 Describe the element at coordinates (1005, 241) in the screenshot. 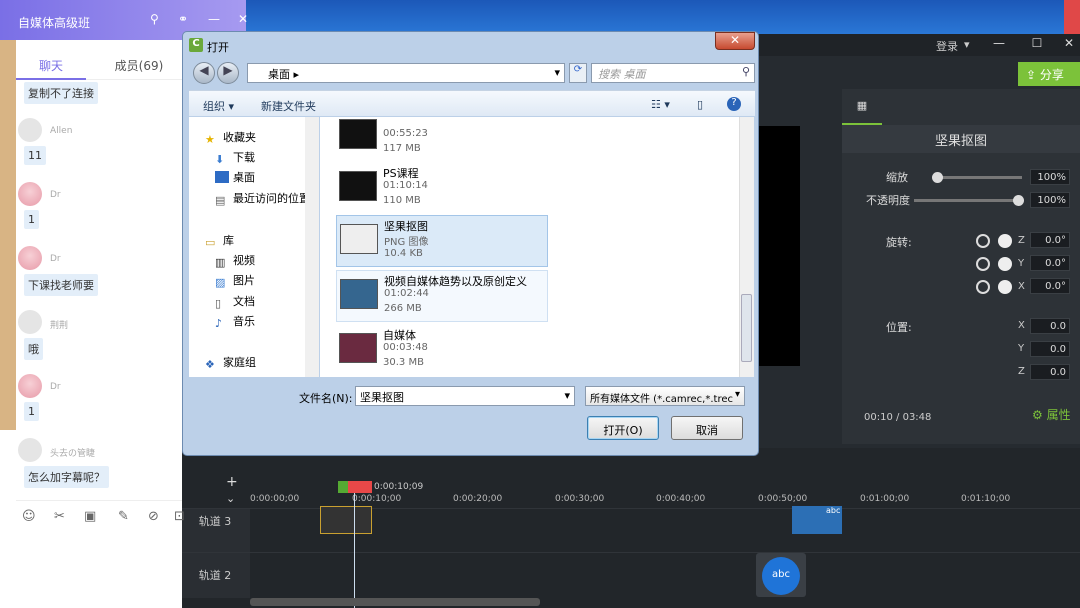

I see `rotate-z-knob` at that location.